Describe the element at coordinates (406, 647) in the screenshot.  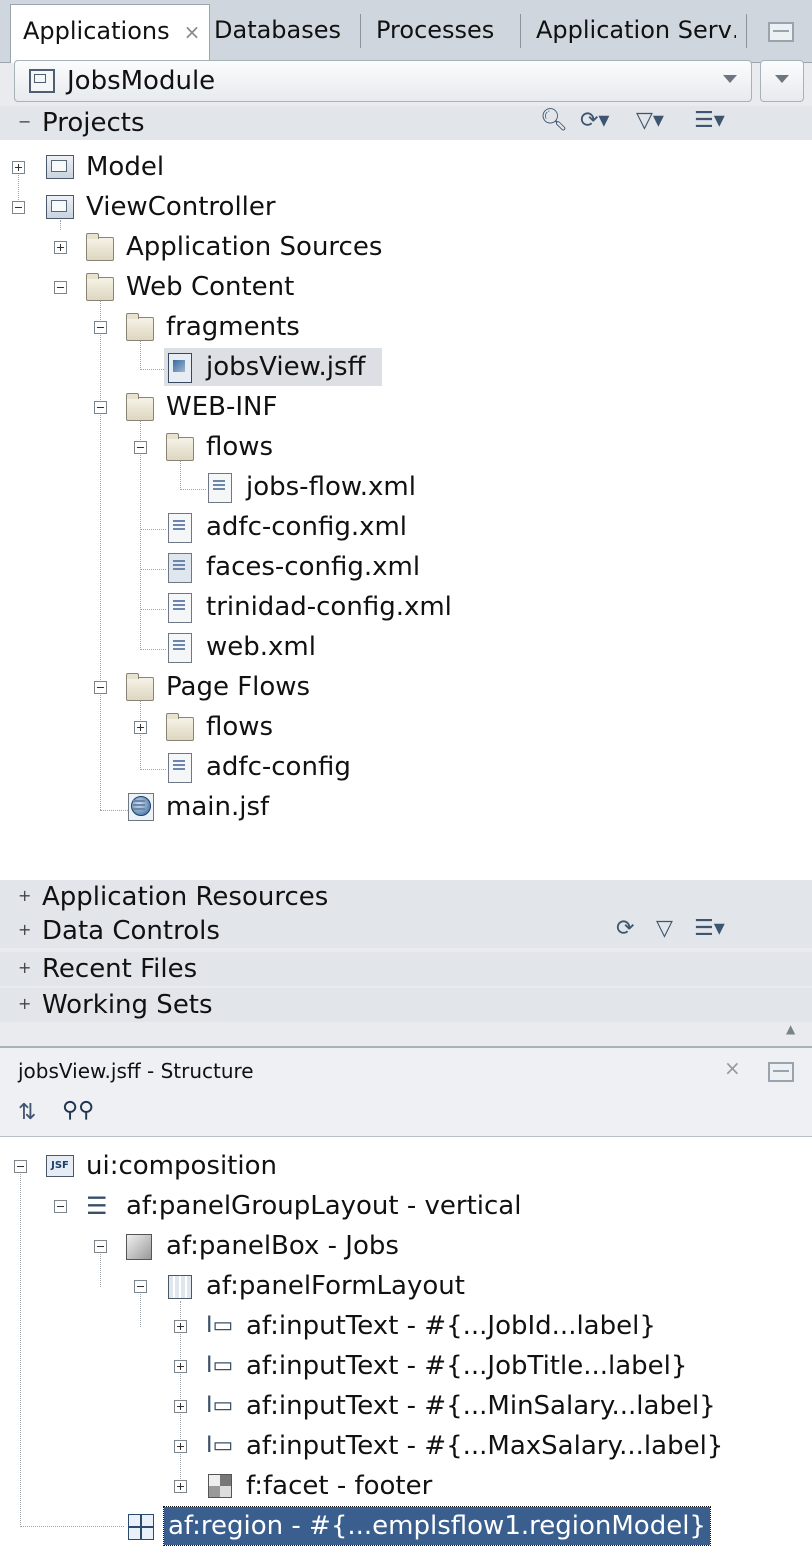
I see `tree-node-web-xml: web.xml` at that location.